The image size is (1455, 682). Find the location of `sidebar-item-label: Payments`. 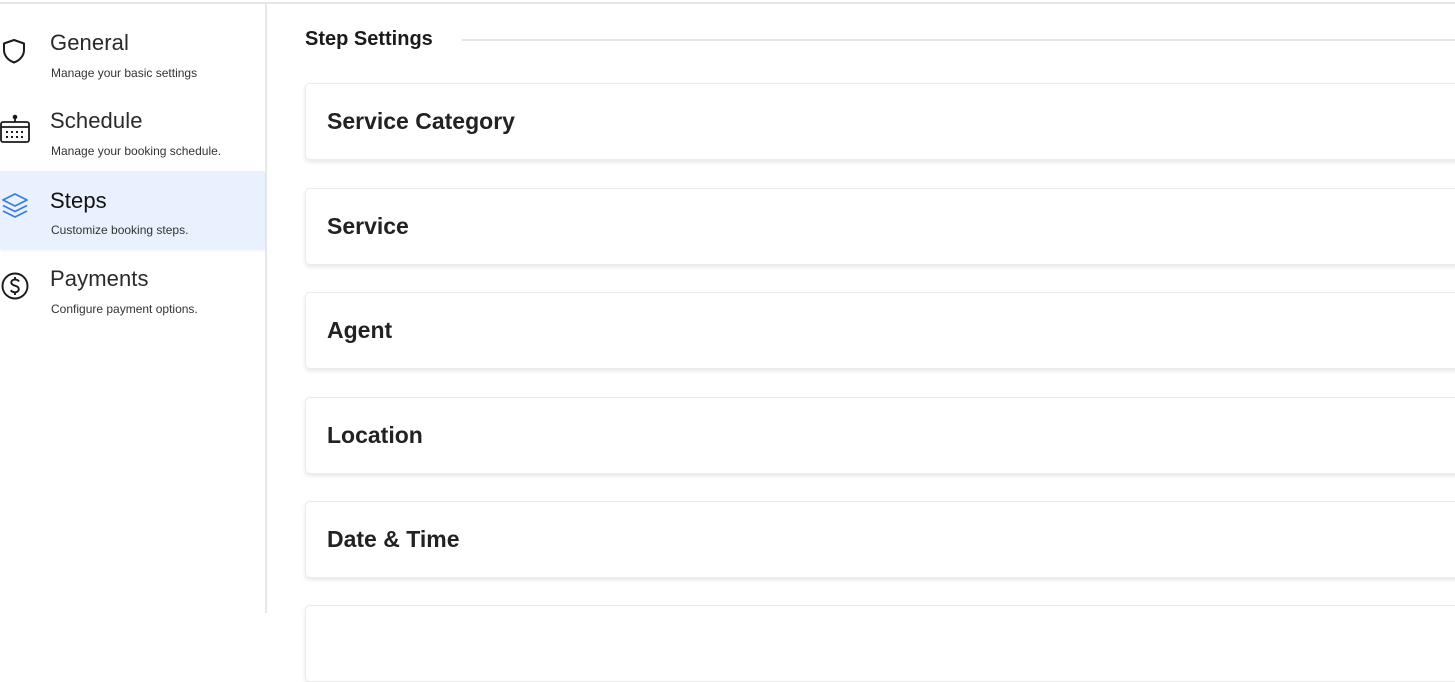

sidebar-item-label: Payments is located at coordinates (99, 278).